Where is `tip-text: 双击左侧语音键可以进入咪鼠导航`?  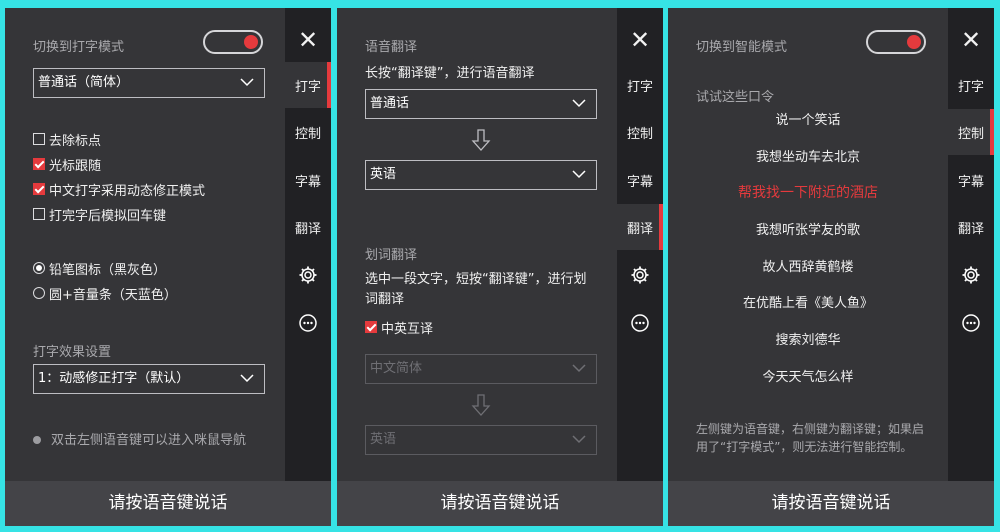
tip-text: 双击左侧语音键可以进入咪鼠导航 is located at coordinates (149, 440).